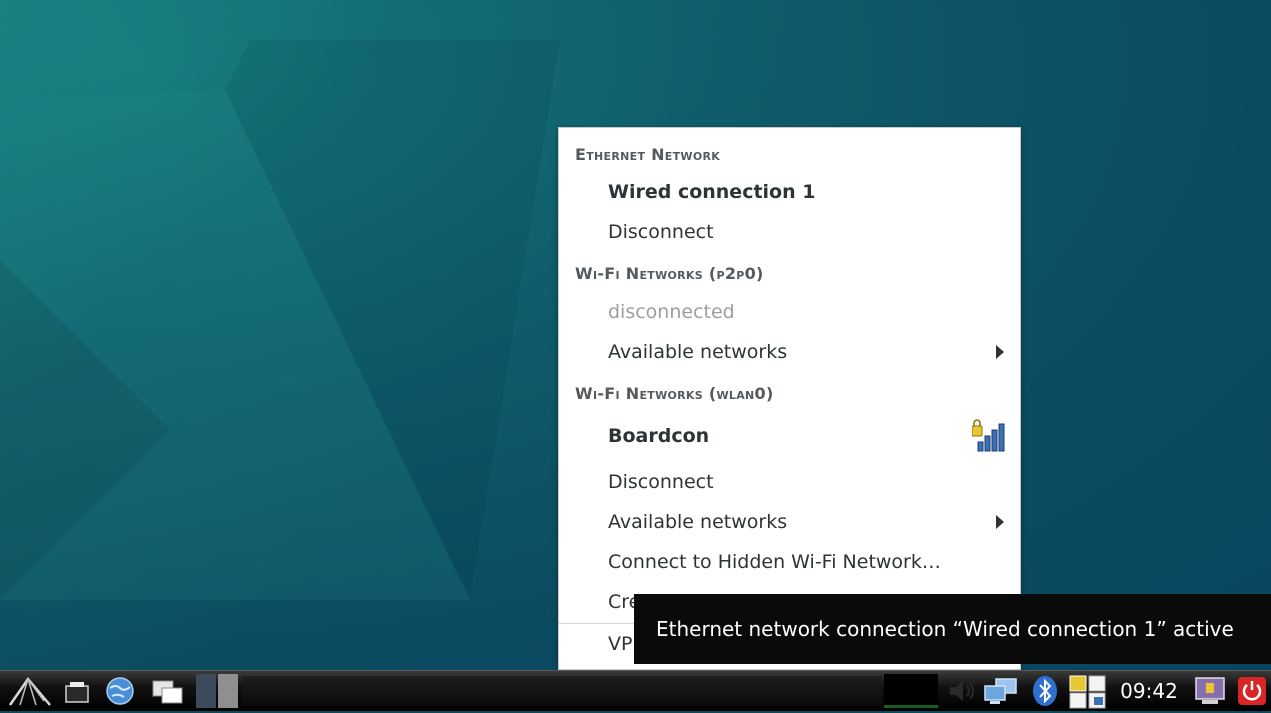 The image size is (1271, 713). What do you see at coordinates (1045, 691) in the screenshot?
I see `bluetooth-icon` at bounding box center [1045, 691].